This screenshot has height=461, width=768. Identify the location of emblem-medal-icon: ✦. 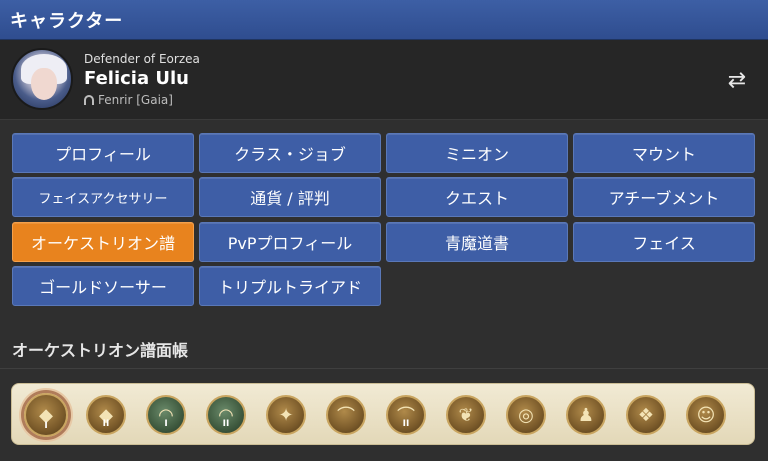
(286, 415).